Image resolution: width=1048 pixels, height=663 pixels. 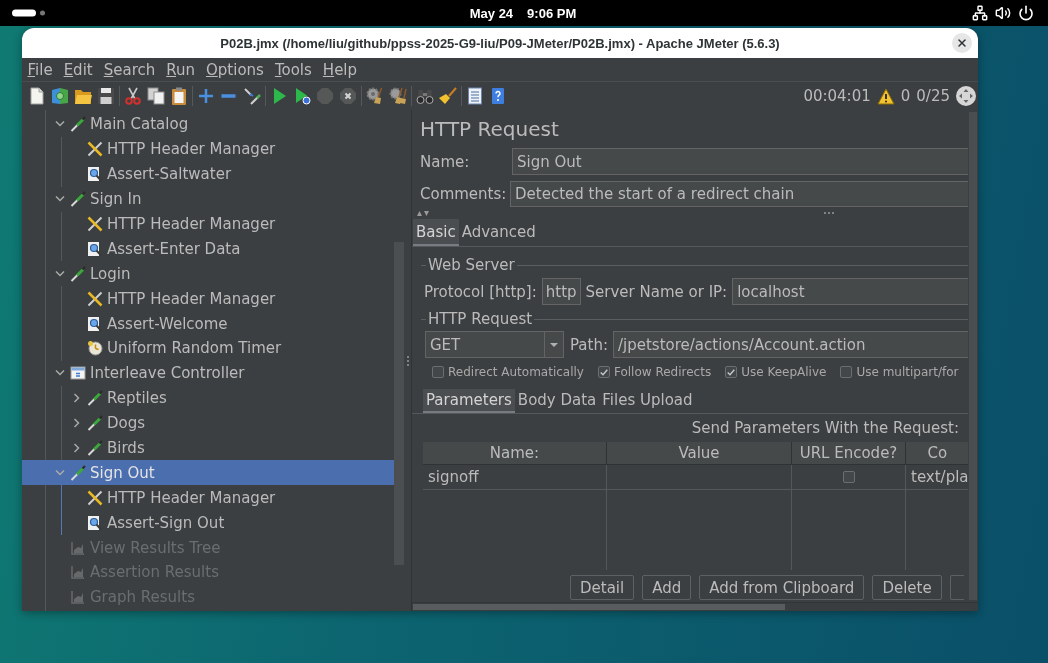 What do you see at coordinates (790, 344) in the screenshot?
I see `path-field: /jpetstore/actions/Account.action` at bounding box center [790, 344].